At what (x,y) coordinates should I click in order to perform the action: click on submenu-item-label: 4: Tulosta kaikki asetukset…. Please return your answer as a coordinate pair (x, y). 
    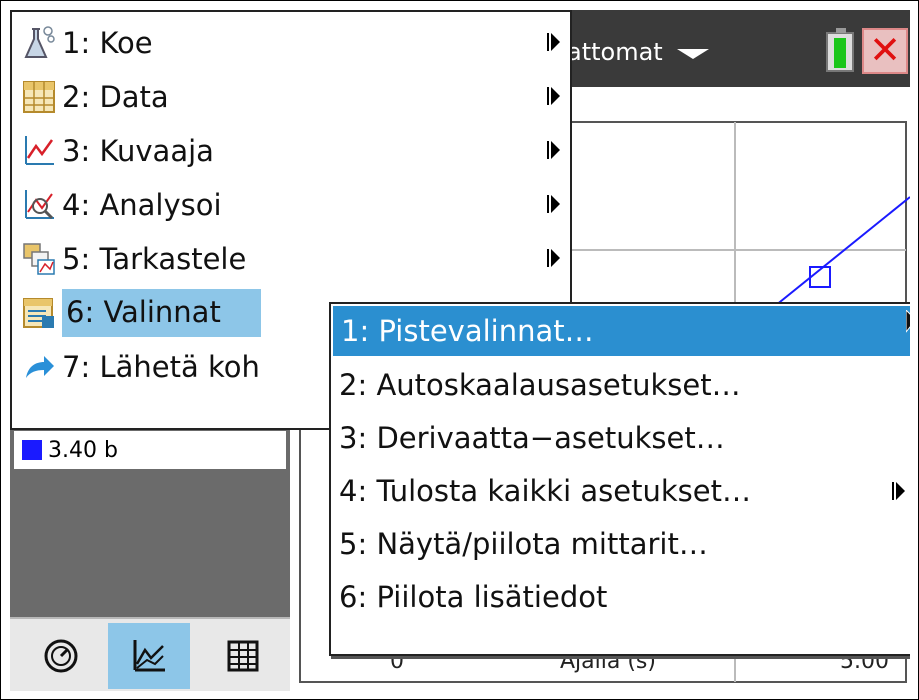
    Looking at the image, I should click on (545, 491).